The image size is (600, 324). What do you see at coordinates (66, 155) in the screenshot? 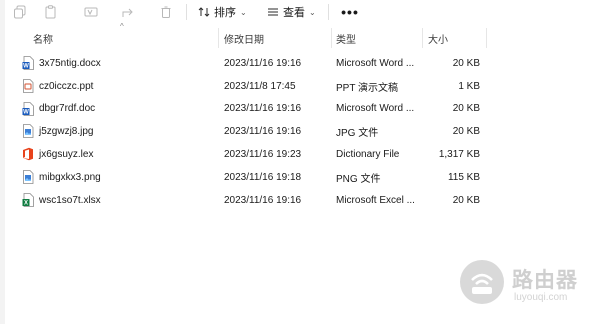
I see `file-name: jx6gsuyz.lex` at bounding box center [66, 155].